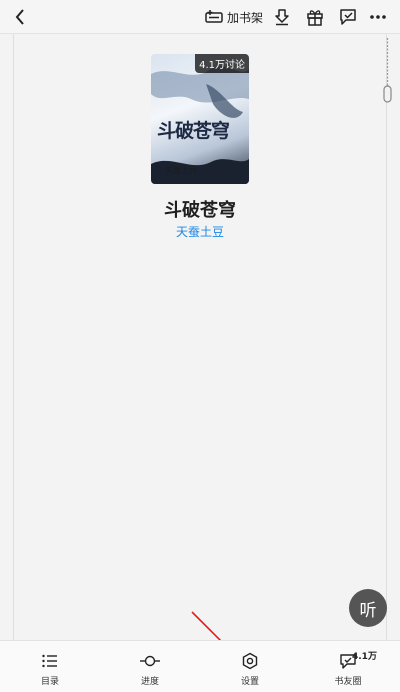 Image resolution: width=400 pixels, height=692 pixels. I want to click on bottom-nav: 目录 进度 设置 4.1万 书友圈, so click(200, 666).